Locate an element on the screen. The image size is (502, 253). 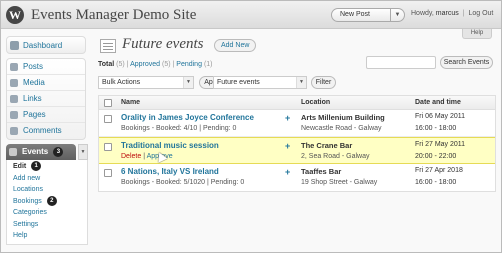
pages-icon is located at coordinates (14, 115).